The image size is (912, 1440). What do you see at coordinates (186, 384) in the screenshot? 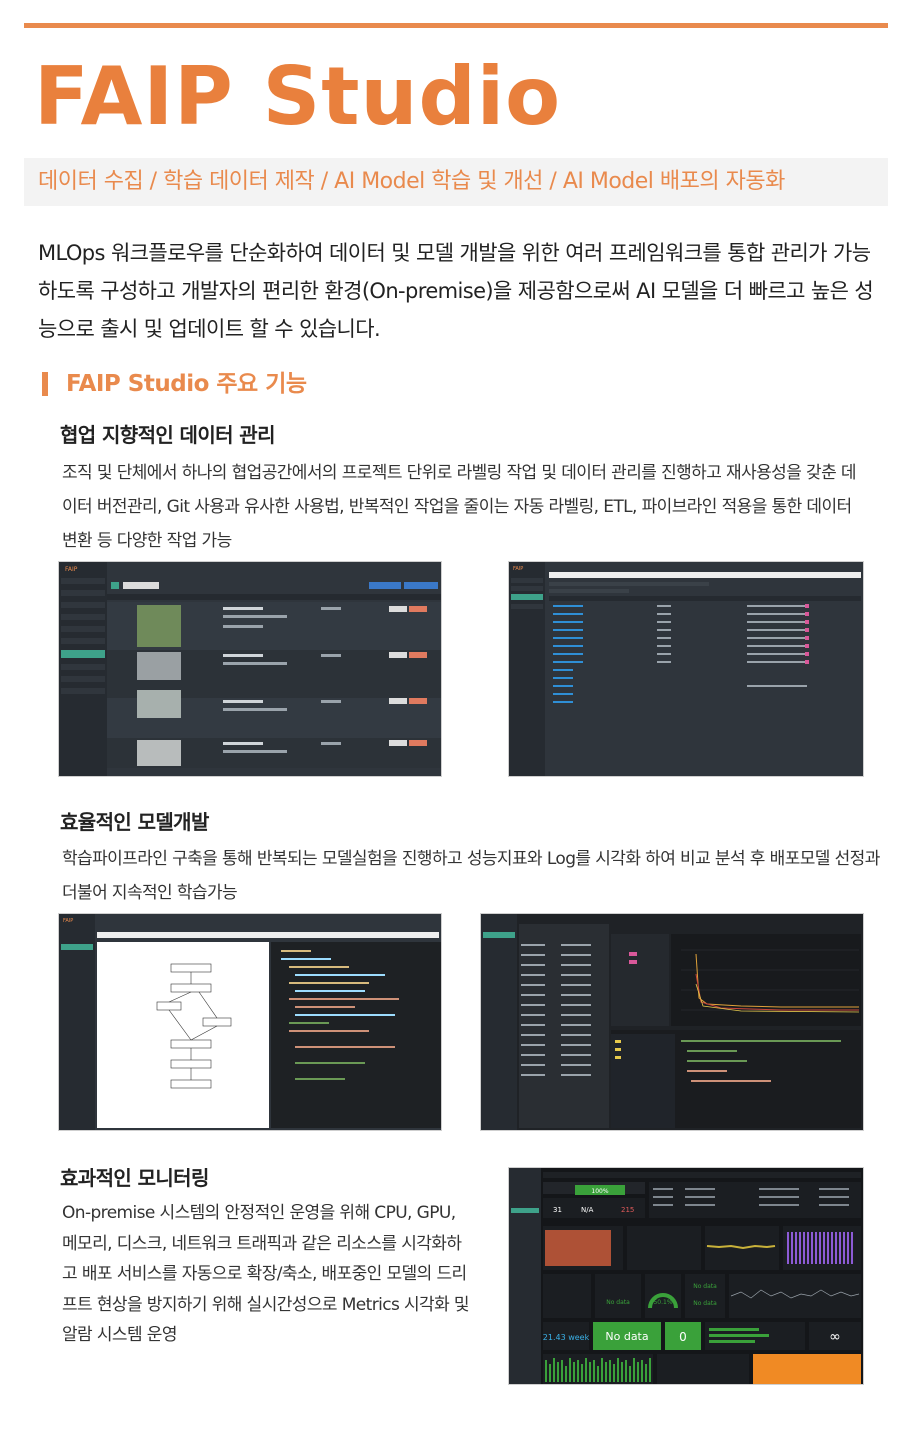
I see `section-heading-text: FAIP Studio 주요 기능` at bounding box center [186, 384].